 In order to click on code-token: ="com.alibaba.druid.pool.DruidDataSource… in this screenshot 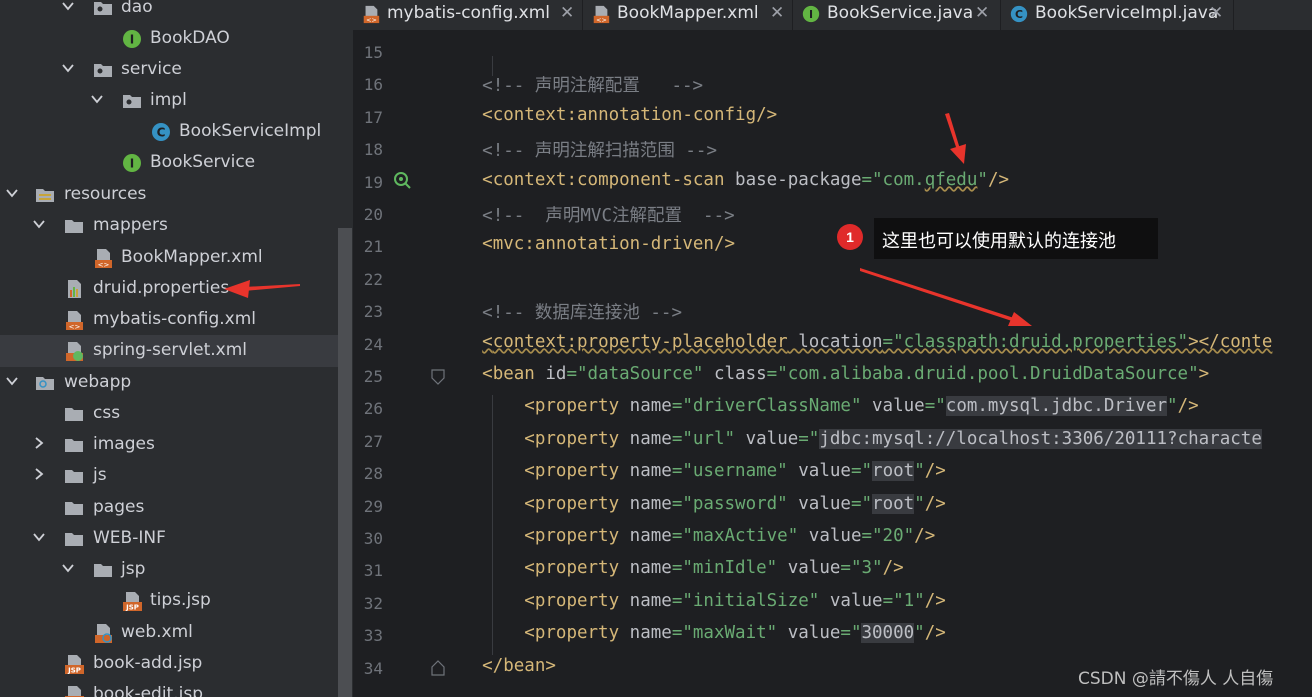, I will do `click(982, 374)`.